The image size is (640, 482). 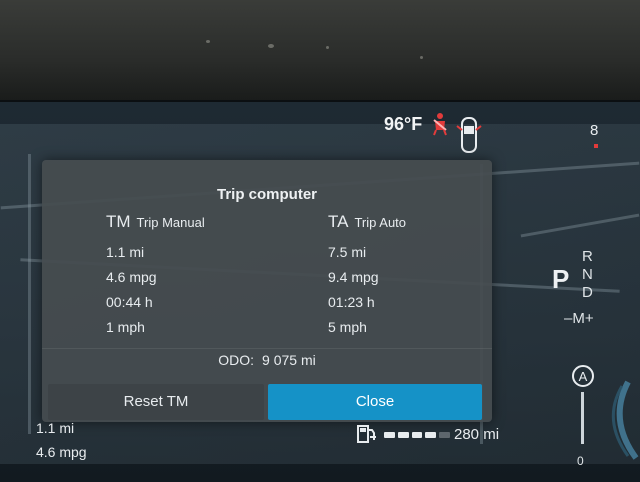 I want to click on odometer: ODO: 9 075 mi, so click(x=267, y=360).